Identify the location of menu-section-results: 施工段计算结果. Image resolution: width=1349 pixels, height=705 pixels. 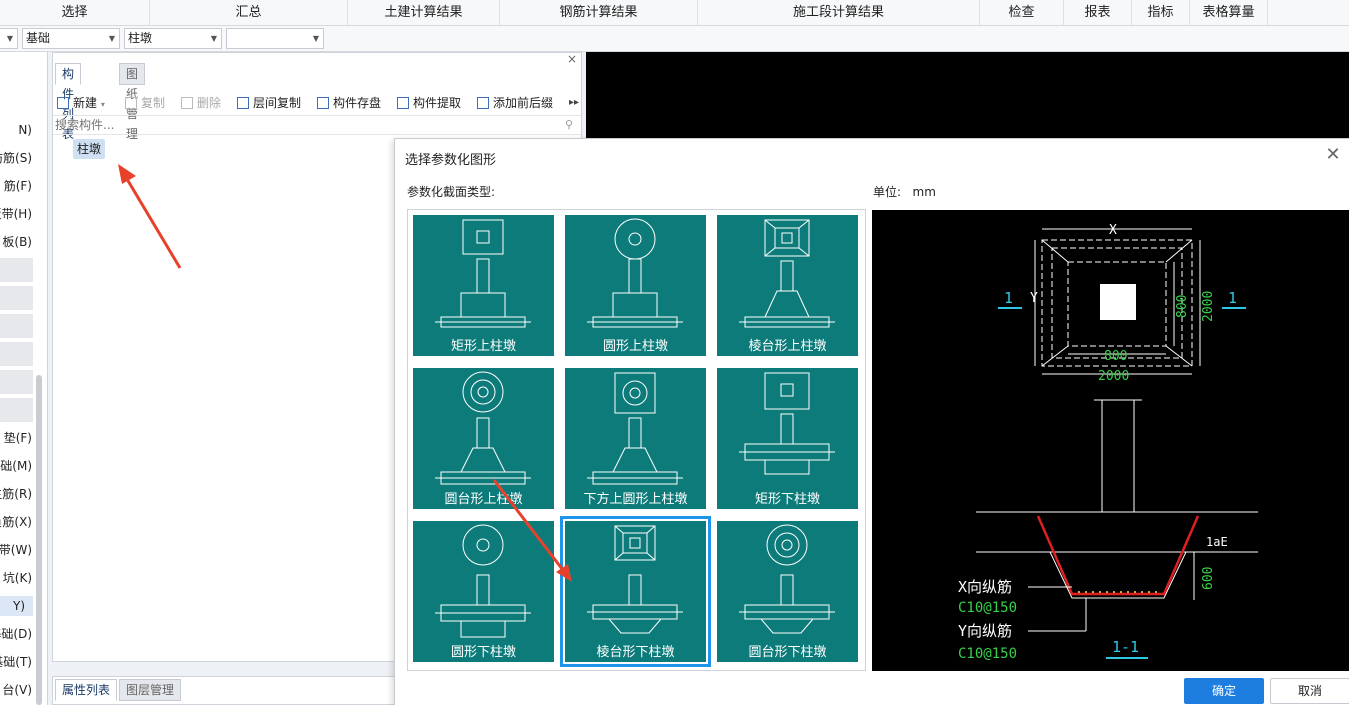
(839, 13).